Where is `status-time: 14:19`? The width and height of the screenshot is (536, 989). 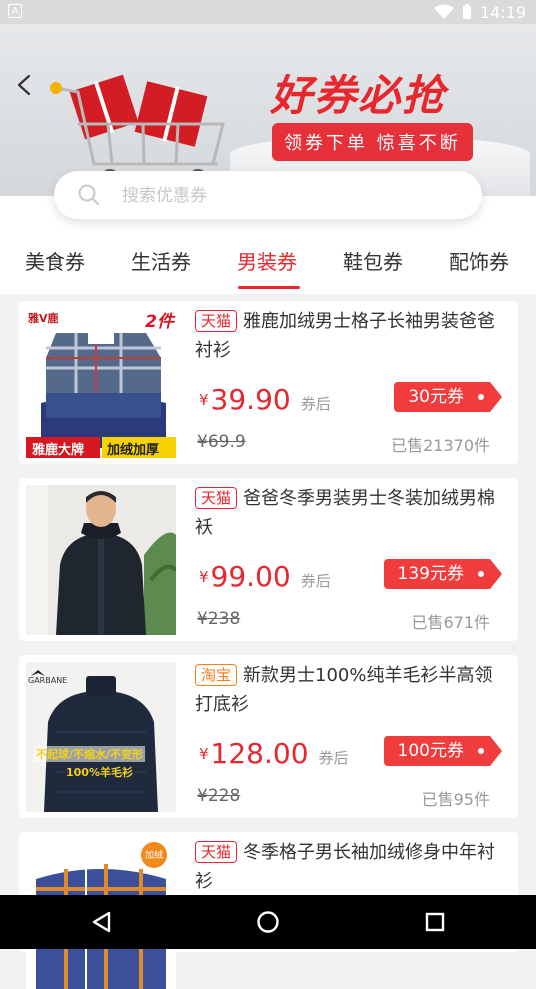
status-time: 14:19 is located at coordinates (502, 12).